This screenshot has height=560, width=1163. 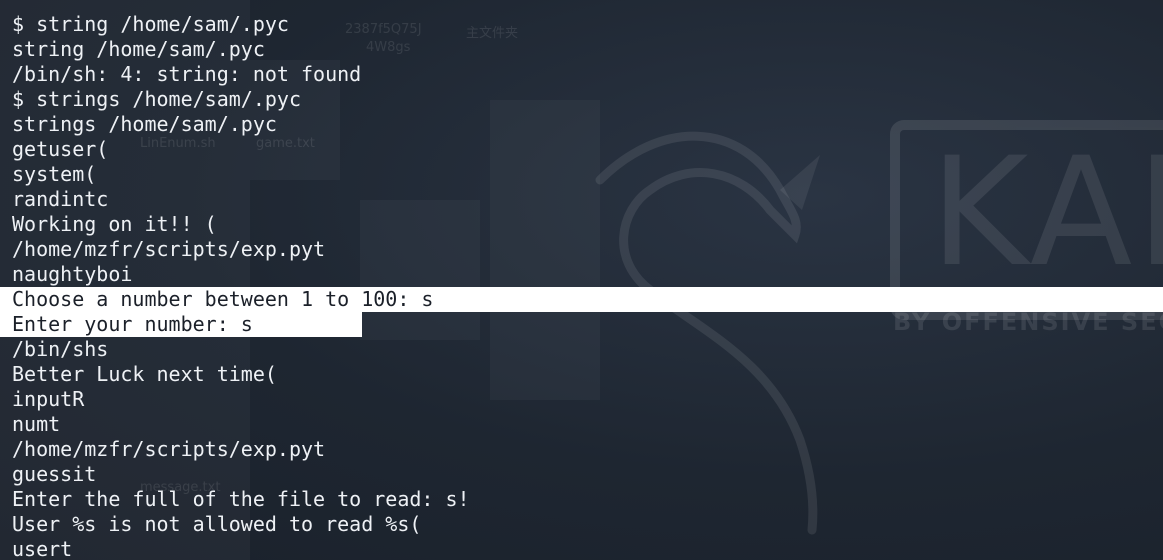 I want to click on terminal-line: User %s is not allowed to read %s(, so click(x=217, y=524).